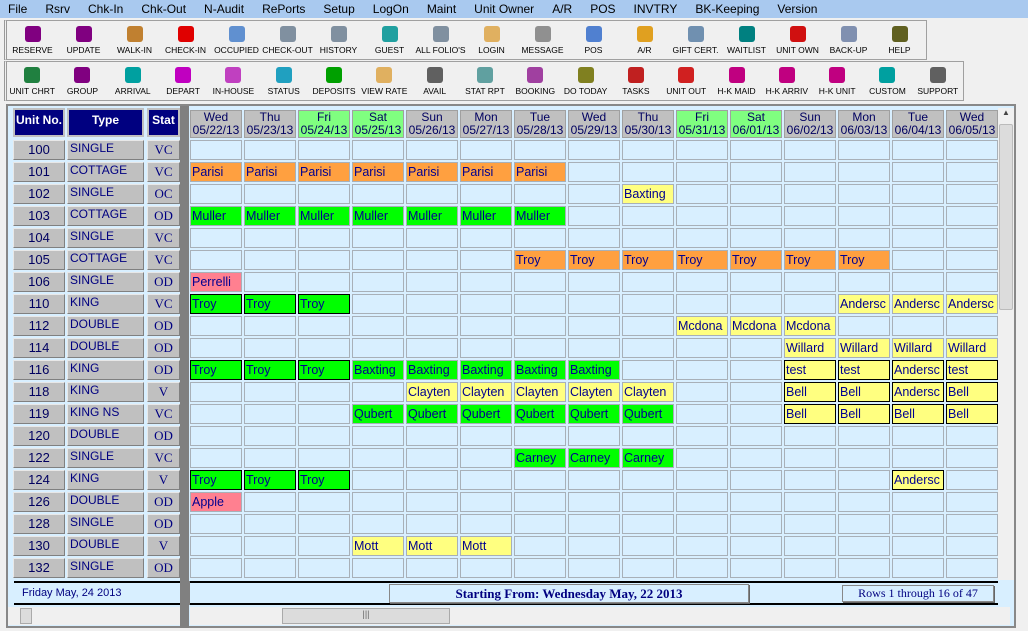 Image resolution: width=1028 pixels, height=631 pixels. I want to click on menu-version: Version, so click(797, 9).